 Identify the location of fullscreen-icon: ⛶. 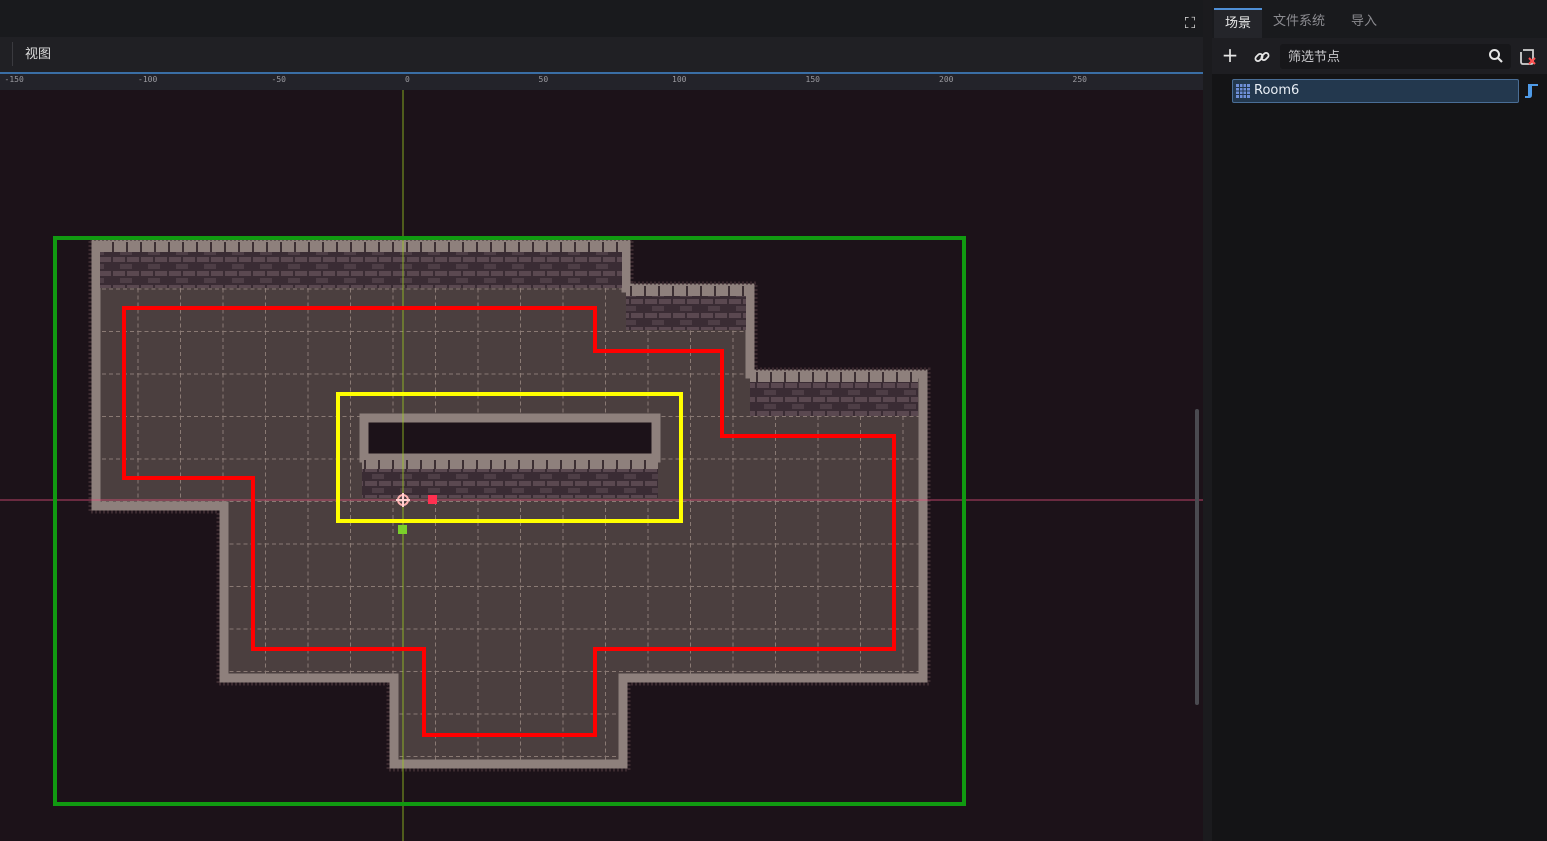
(1190, 23).